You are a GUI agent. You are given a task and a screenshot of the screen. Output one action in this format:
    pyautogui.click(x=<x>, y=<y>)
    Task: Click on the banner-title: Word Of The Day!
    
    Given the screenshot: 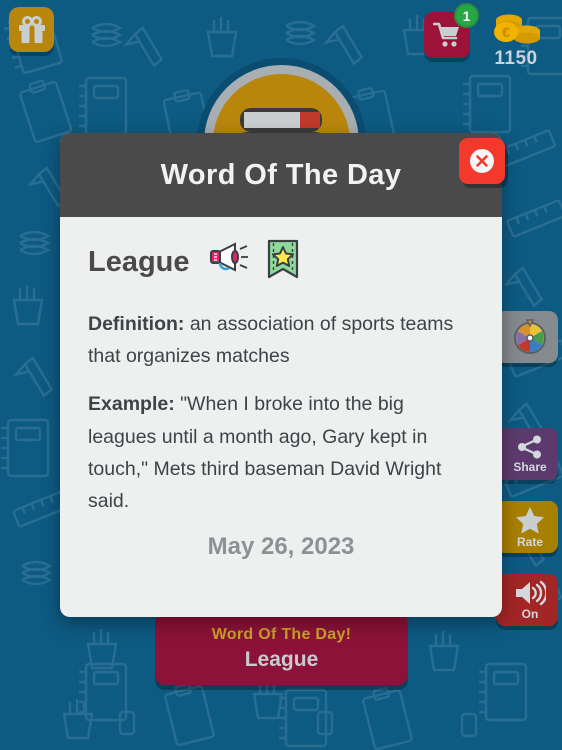 What is the action you would take?
    pyautogui.click(x=281, y=634)
    